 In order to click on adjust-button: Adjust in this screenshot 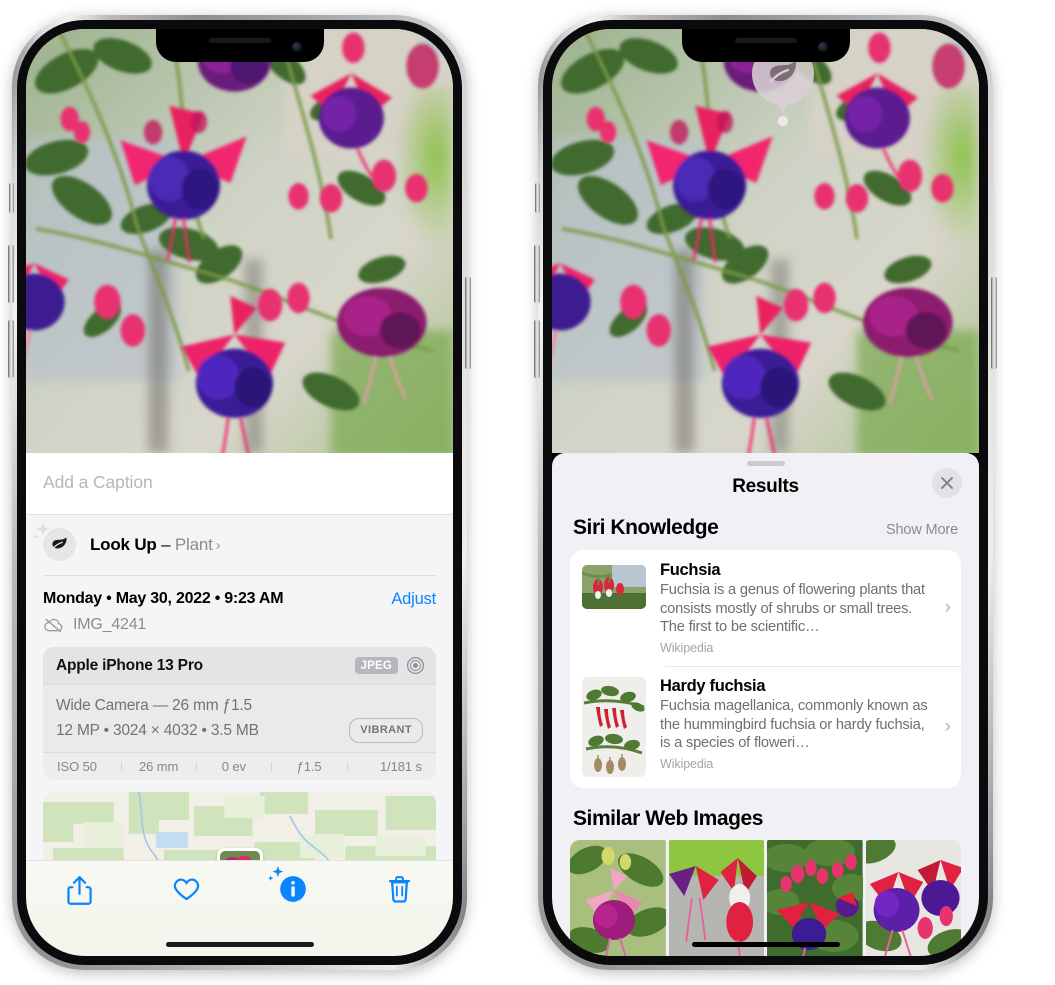, I will do `click(413, 599)`.